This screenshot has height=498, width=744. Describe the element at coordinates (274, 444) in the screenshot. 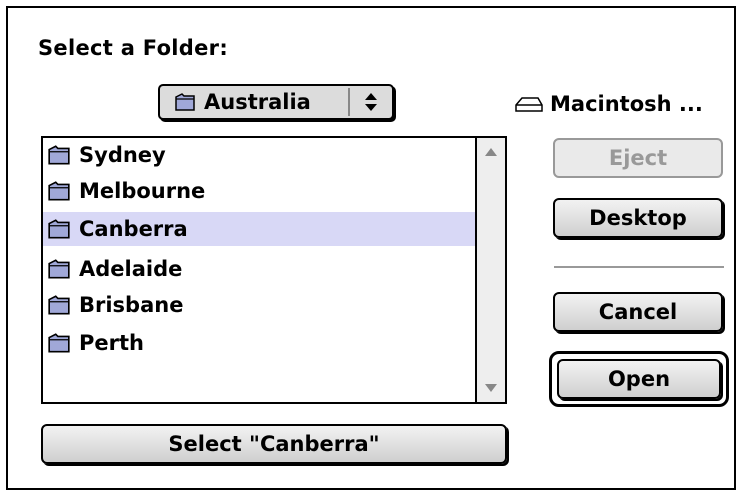

I see `select-folder-button: Select "Canberra"` at that location.